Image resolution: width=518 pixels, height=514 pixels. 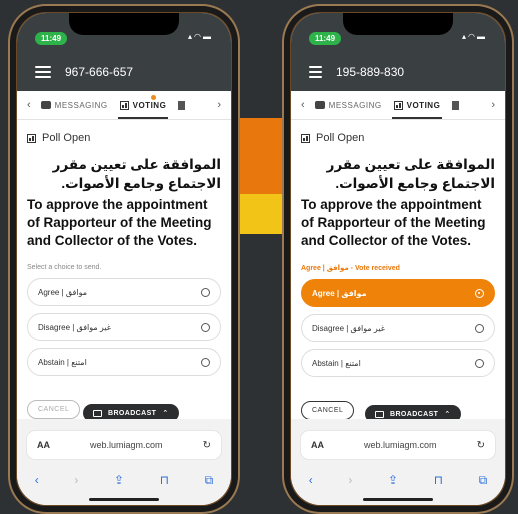 I want to click on app-bar: 967-666-657, so click(x=124, y=72).